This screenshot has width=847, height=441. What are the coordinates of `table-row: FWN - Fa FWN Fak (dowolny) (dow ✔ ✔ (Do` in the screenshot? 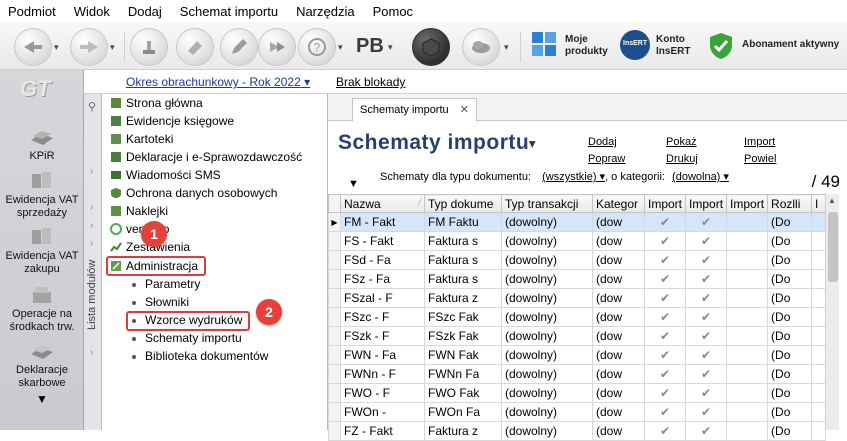 It's located at (577, 355).